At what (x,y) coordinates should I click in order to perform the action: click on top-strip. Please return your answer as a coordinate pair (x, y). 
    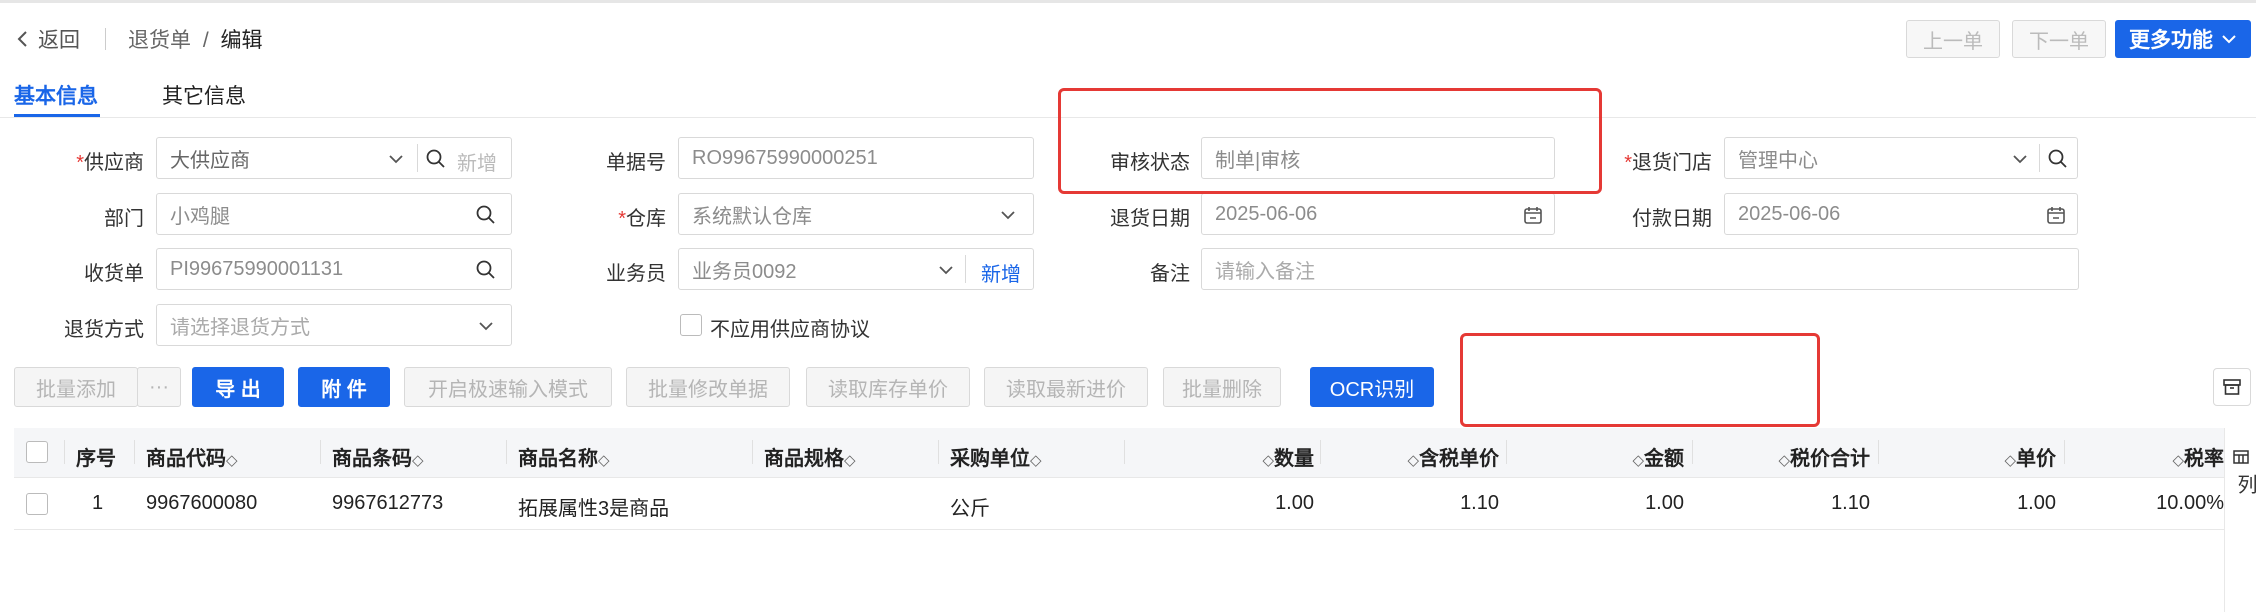
    Looking at the image, I should click on (1128, 1).